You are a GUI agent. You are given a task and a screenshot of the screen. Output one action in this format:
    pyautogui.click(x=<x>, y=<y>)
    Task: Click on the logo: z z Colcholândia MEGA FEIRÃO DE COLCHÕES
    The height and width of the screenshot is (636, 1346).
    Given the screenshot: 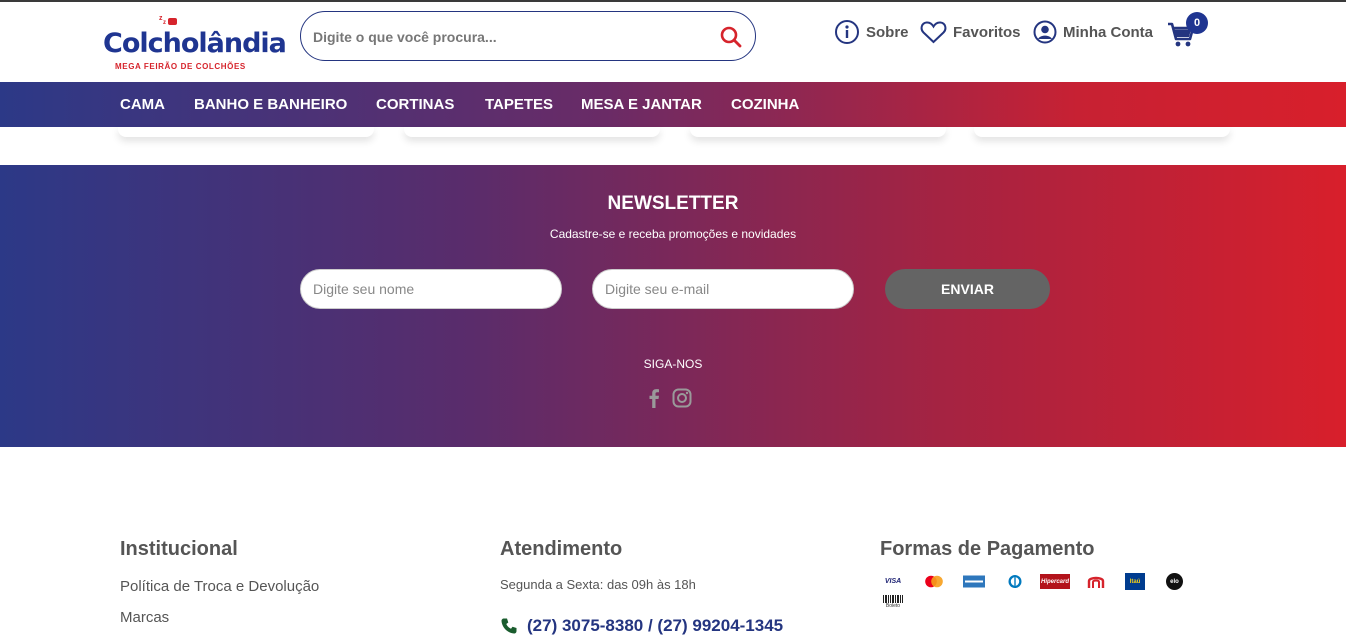 What is the action you would take?
    pyautogui.click(x=195, y=42)
    